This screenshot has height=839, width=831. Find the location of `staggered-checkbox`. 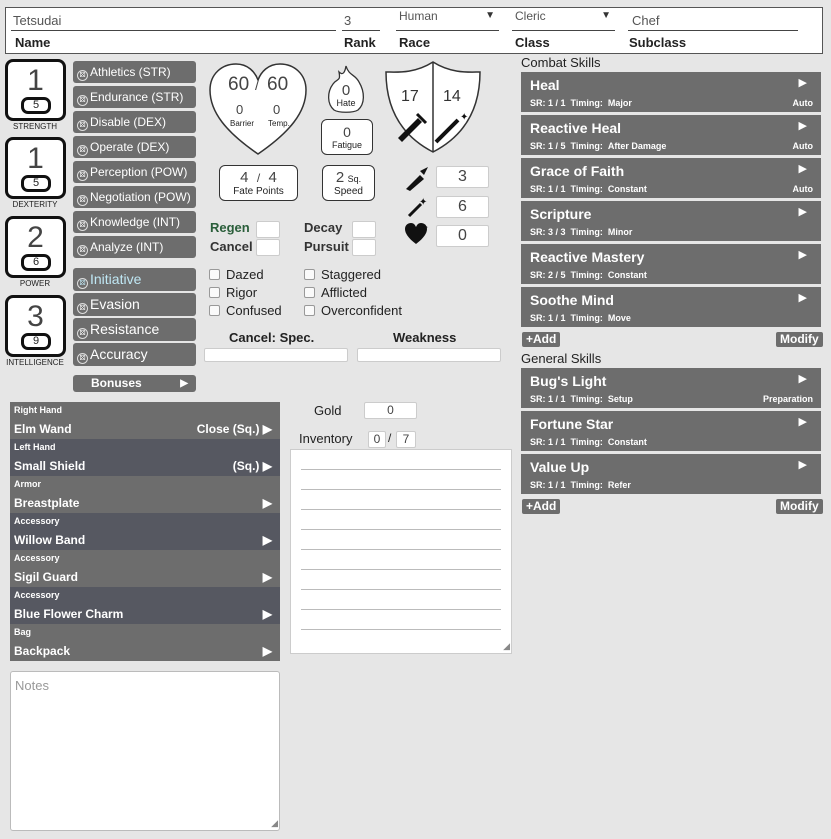

staggered-checkbox is located at coordinates (309, 274).